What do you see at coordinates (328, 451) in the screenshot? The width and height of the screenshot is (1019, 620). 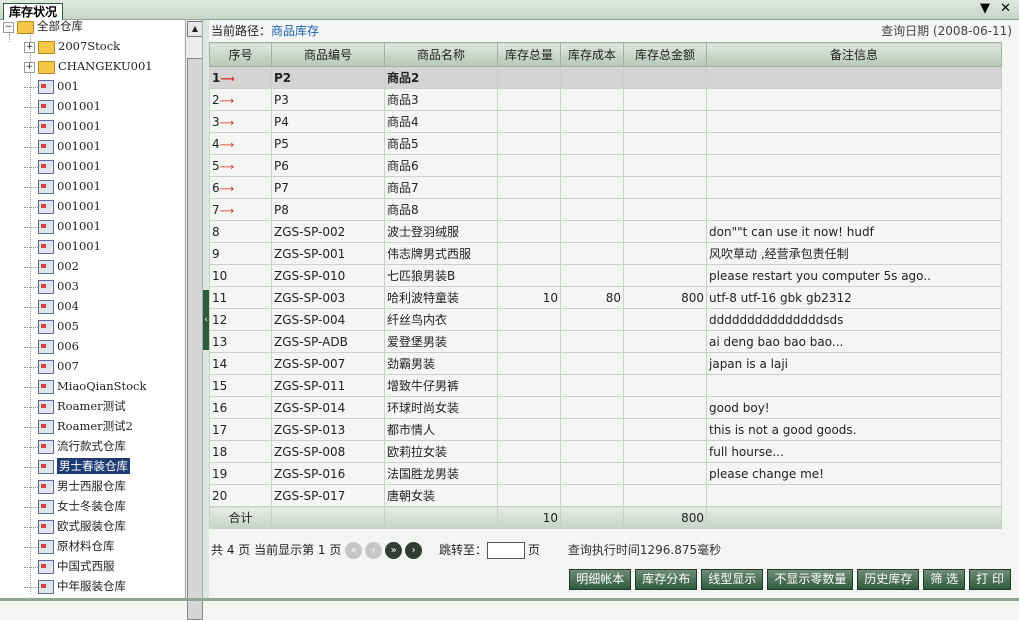 I see `cell-code: ZGS-SP-008` at bounding box center [328, 451].